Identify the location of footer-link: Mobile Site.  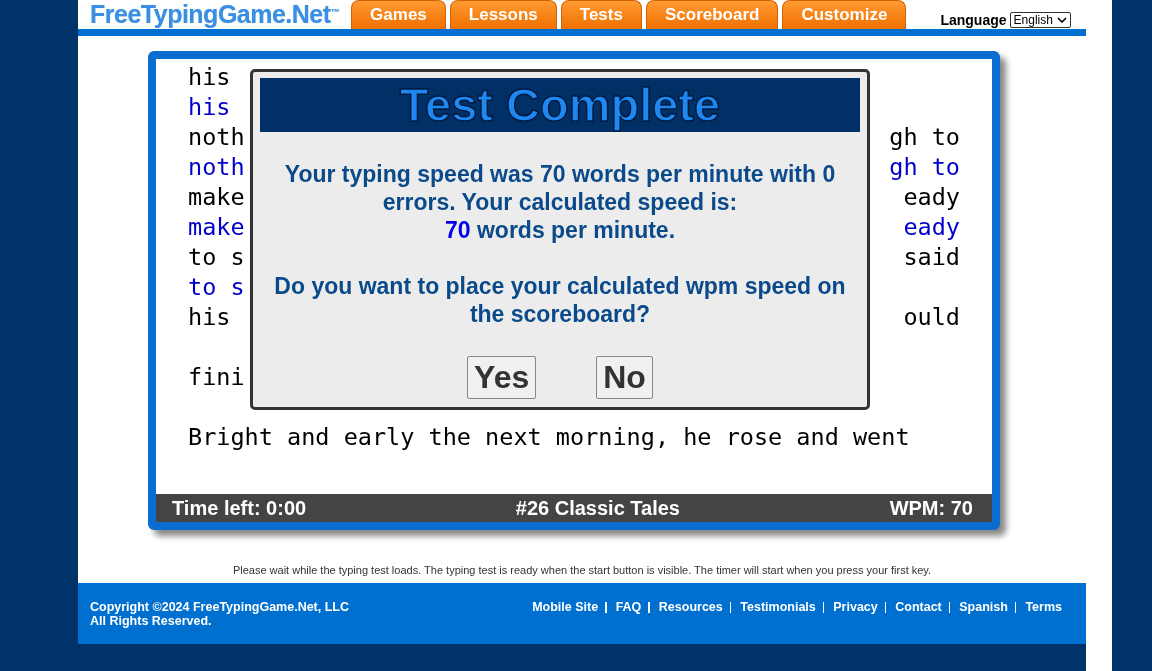
(565, 607).